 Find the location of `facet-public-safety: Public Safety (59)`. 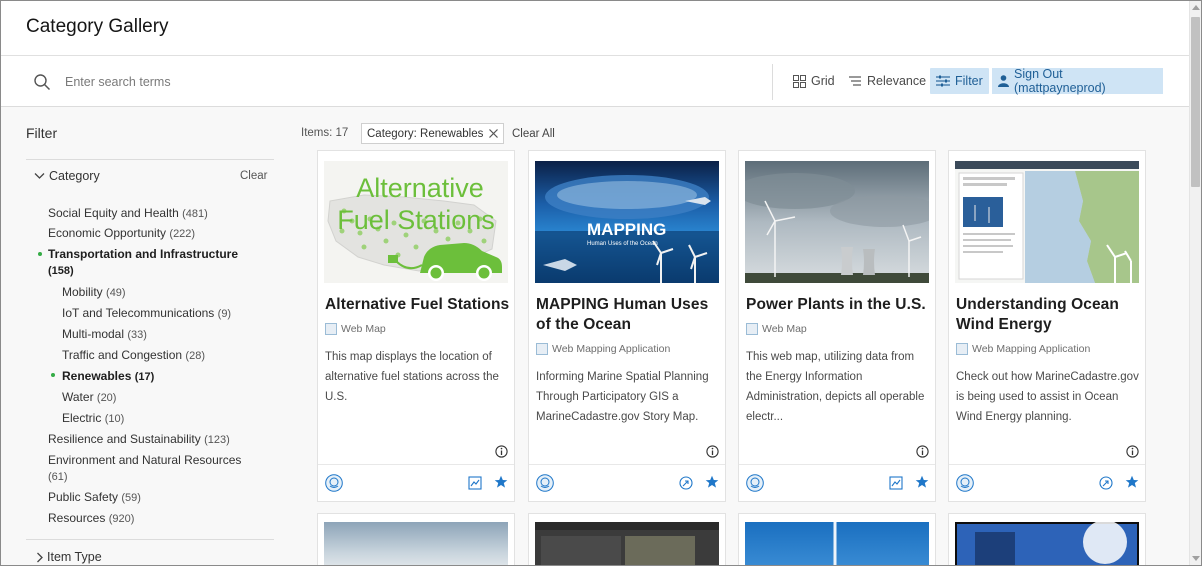

facet-public-safety: Public Safety (59) is located at coordinates (94, 497).